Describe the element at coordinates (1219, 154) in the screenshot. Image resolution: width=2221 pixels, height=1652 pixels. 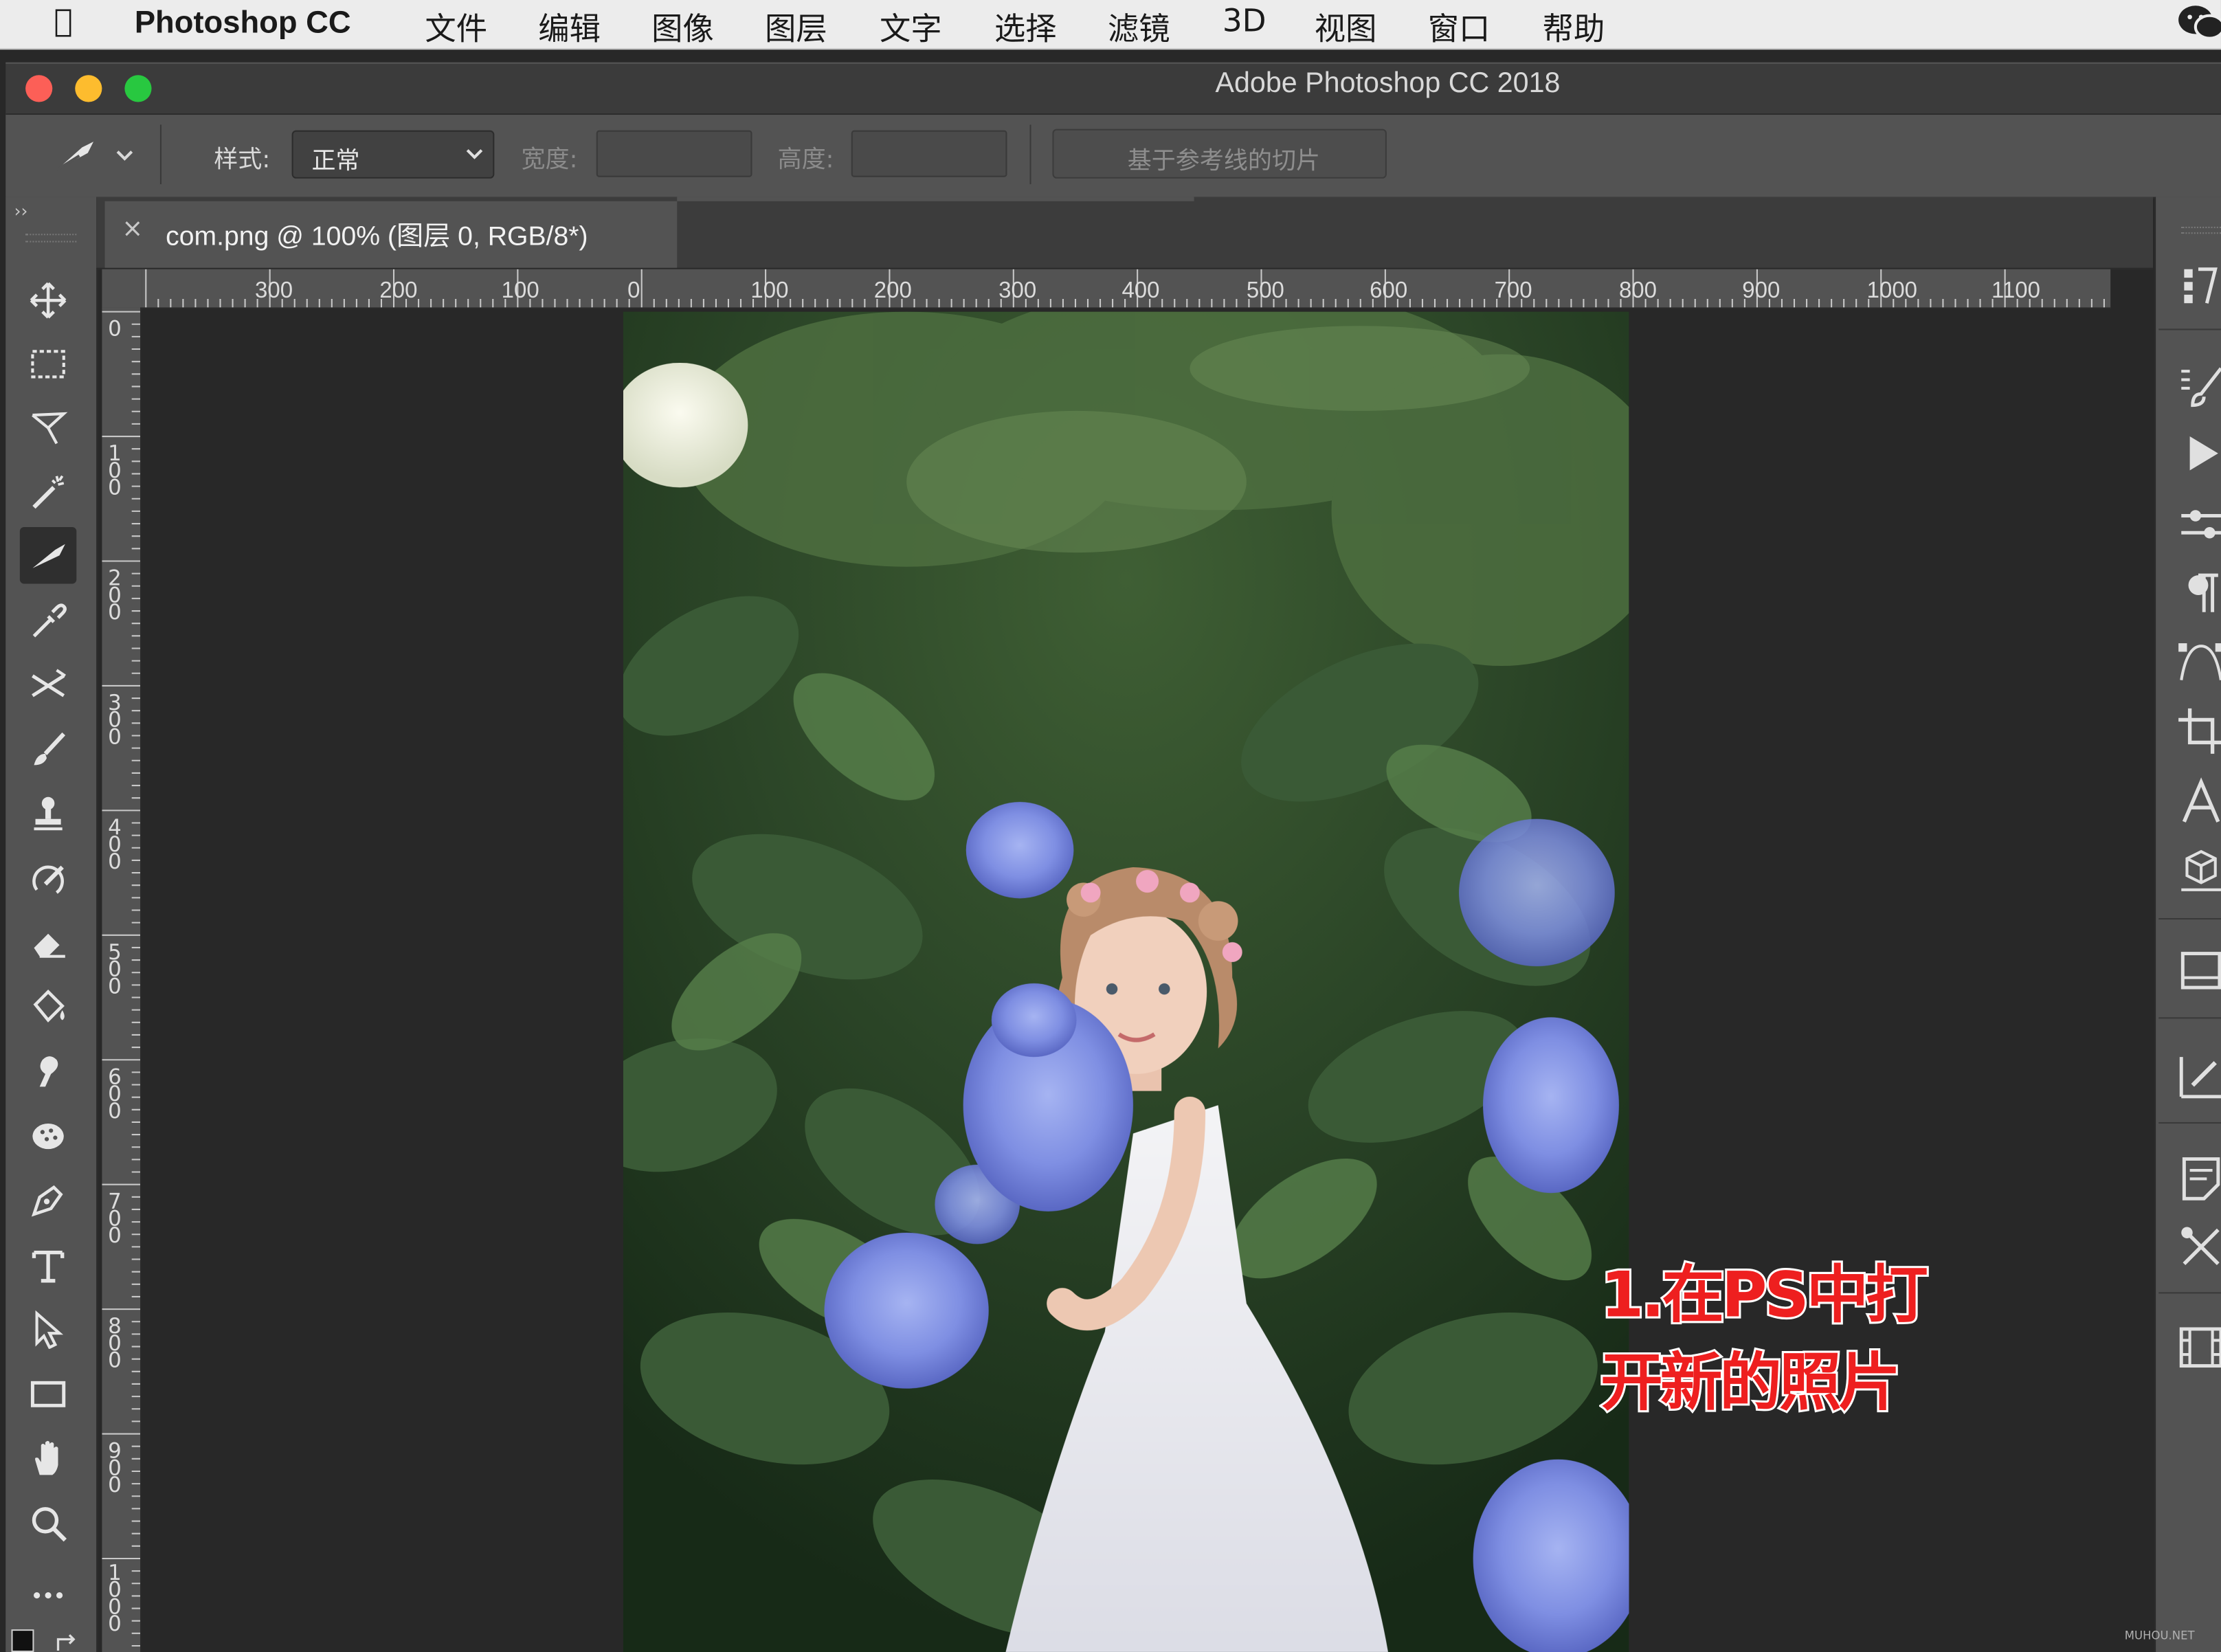
I see `slices-from-guides-button: 基于参考线的切片` at that location.